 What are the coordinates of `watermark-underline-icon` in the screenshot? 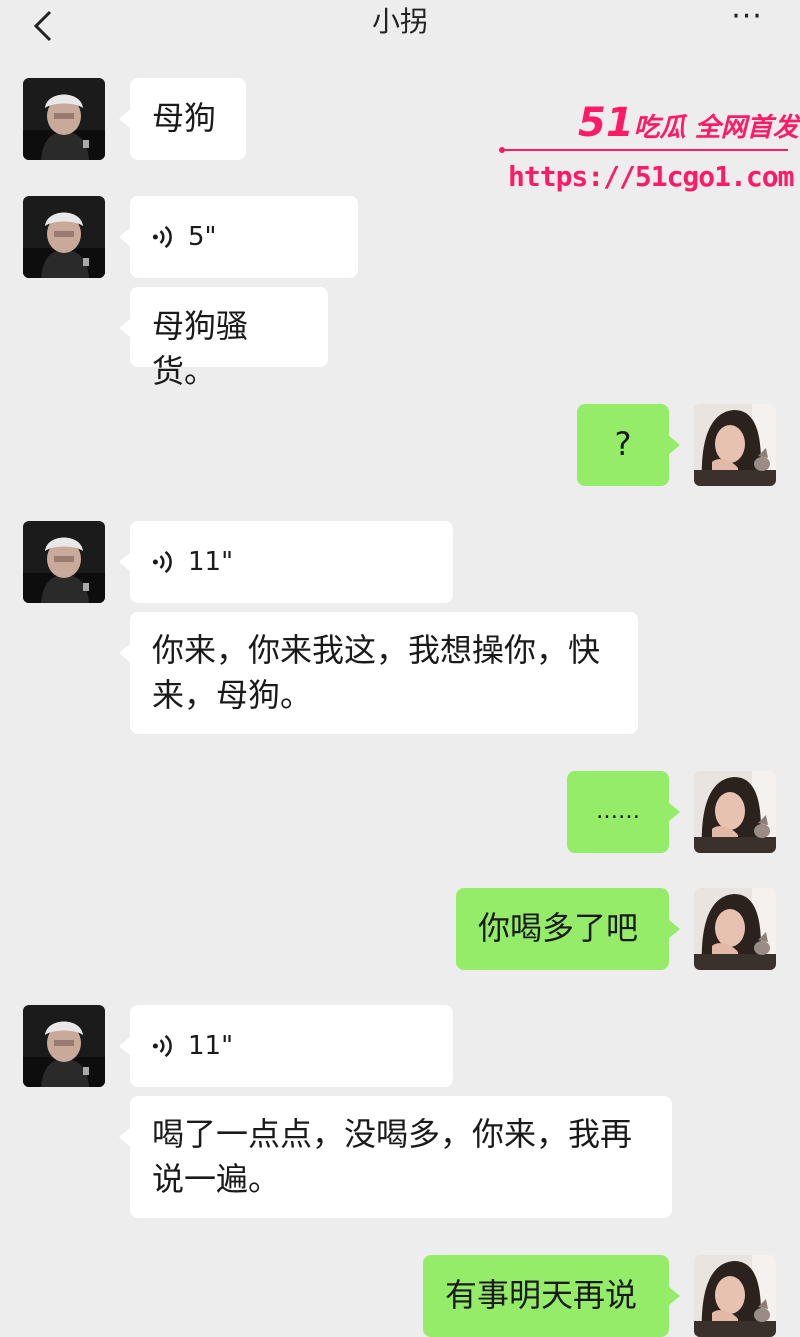 It's located at (643, 150).